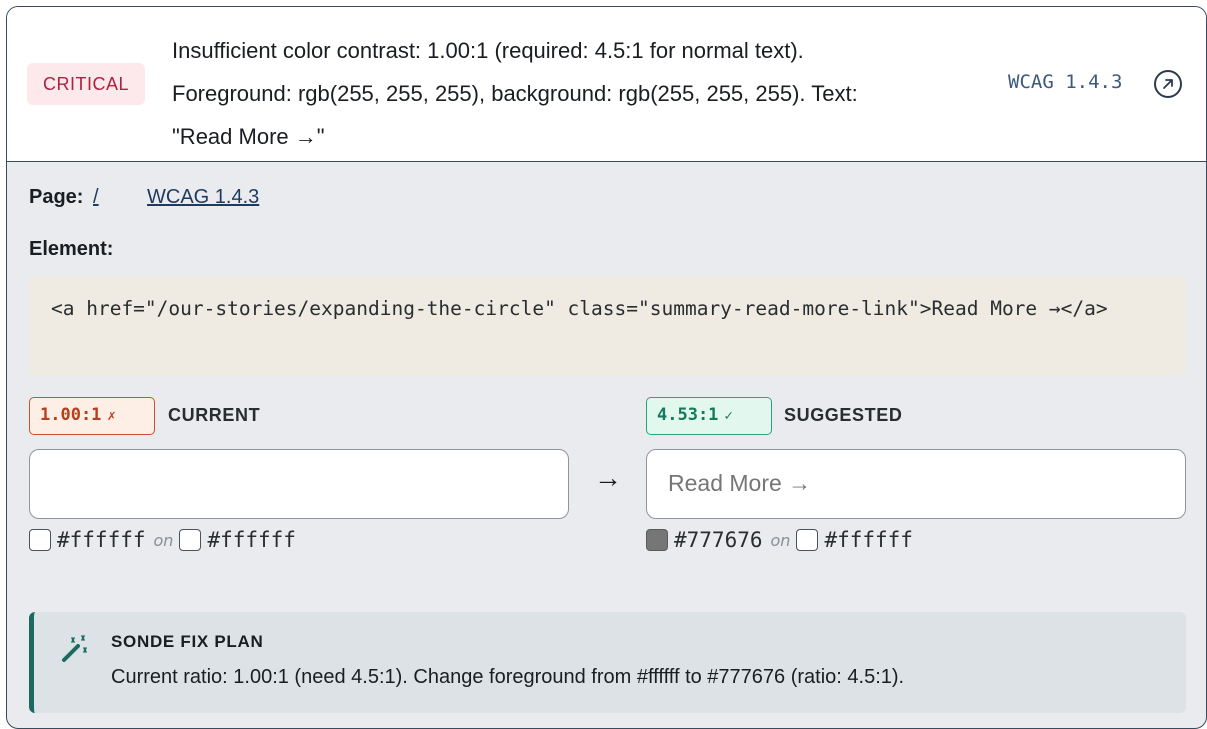 The height and width of the screenshot is (729, 1207). What do you see at coordinates (190, 540) in the screenshot?
I see `current-bg-swatch` at bounding box center [190, 540].